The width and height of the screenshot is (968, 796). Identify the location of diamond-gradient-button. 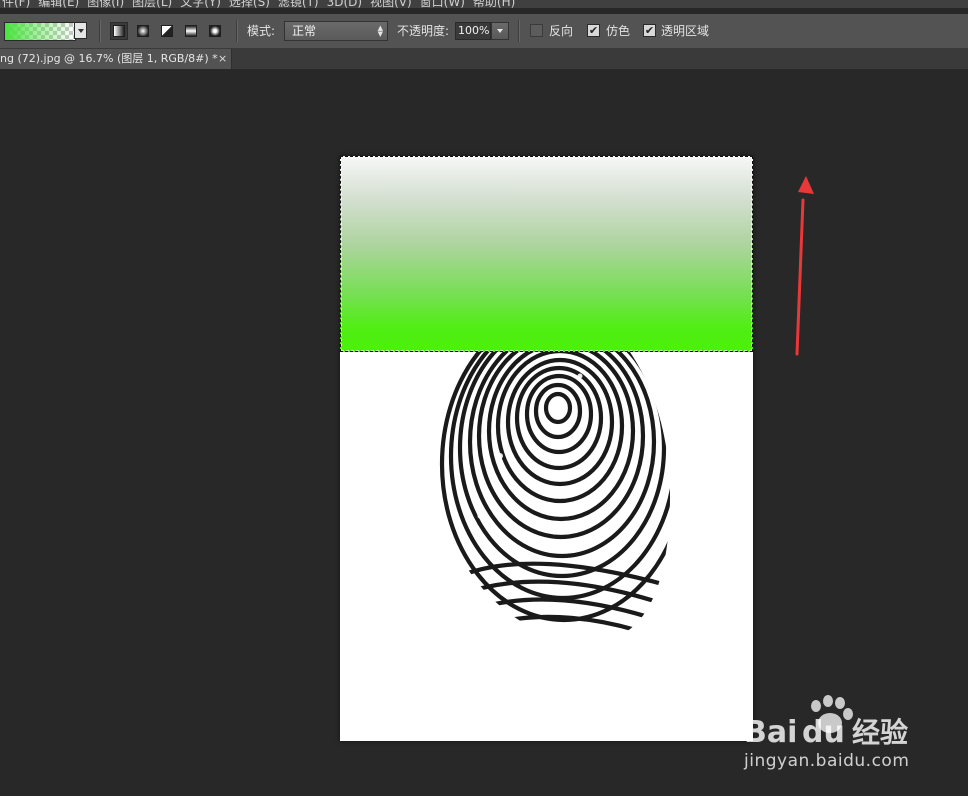
(215, 31).